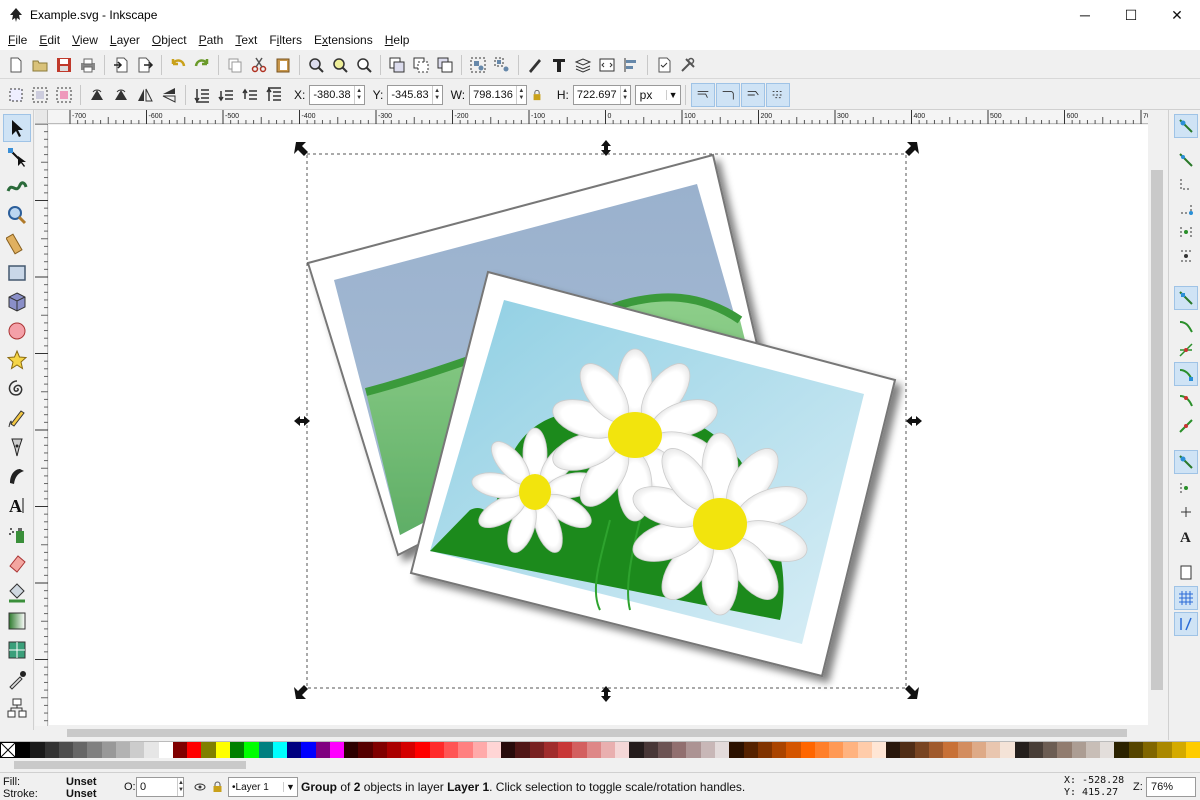 The image size is (1200, 800). What do you see at coordinates (169, 95) in the screenshot?
I see `flip-vertical-button` at bounding box center [169, 95].